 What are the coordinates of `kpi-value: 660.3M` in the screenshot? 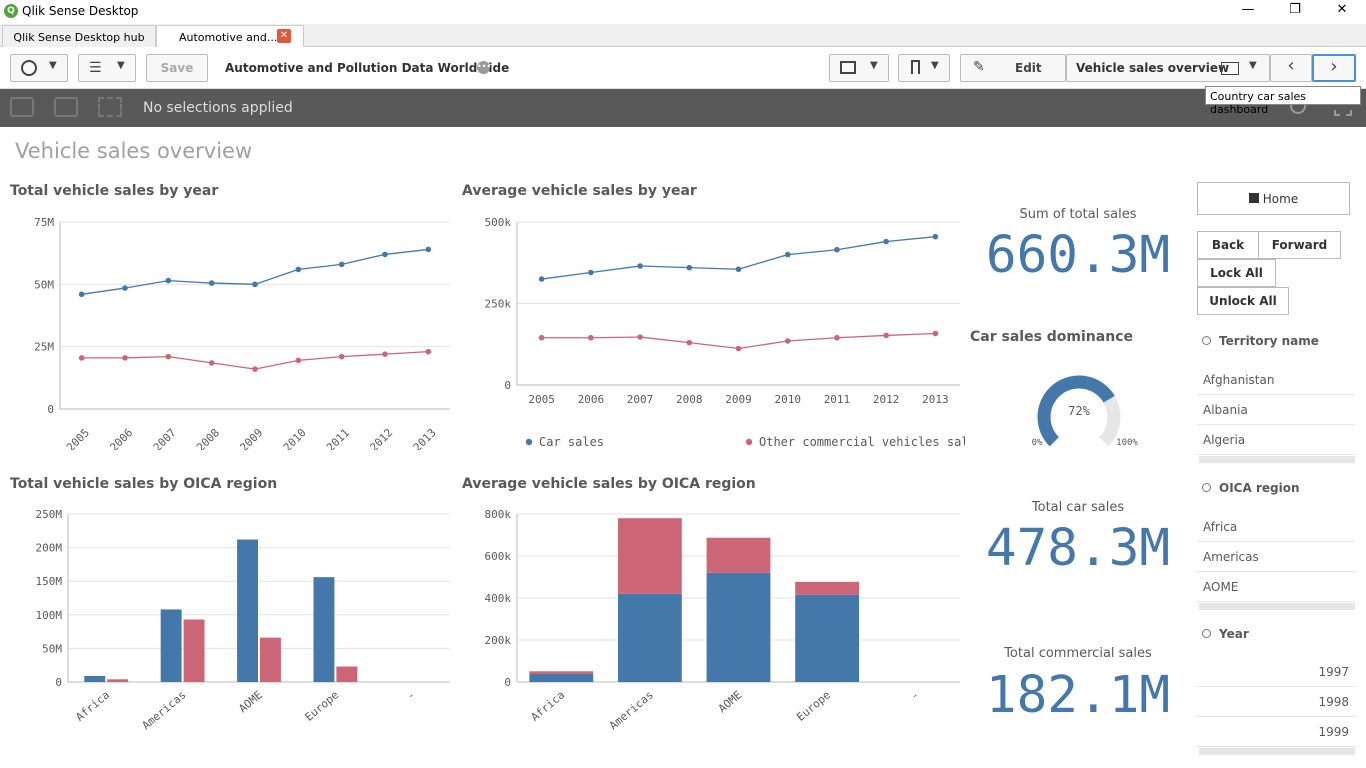 It's located at (1078, 255).